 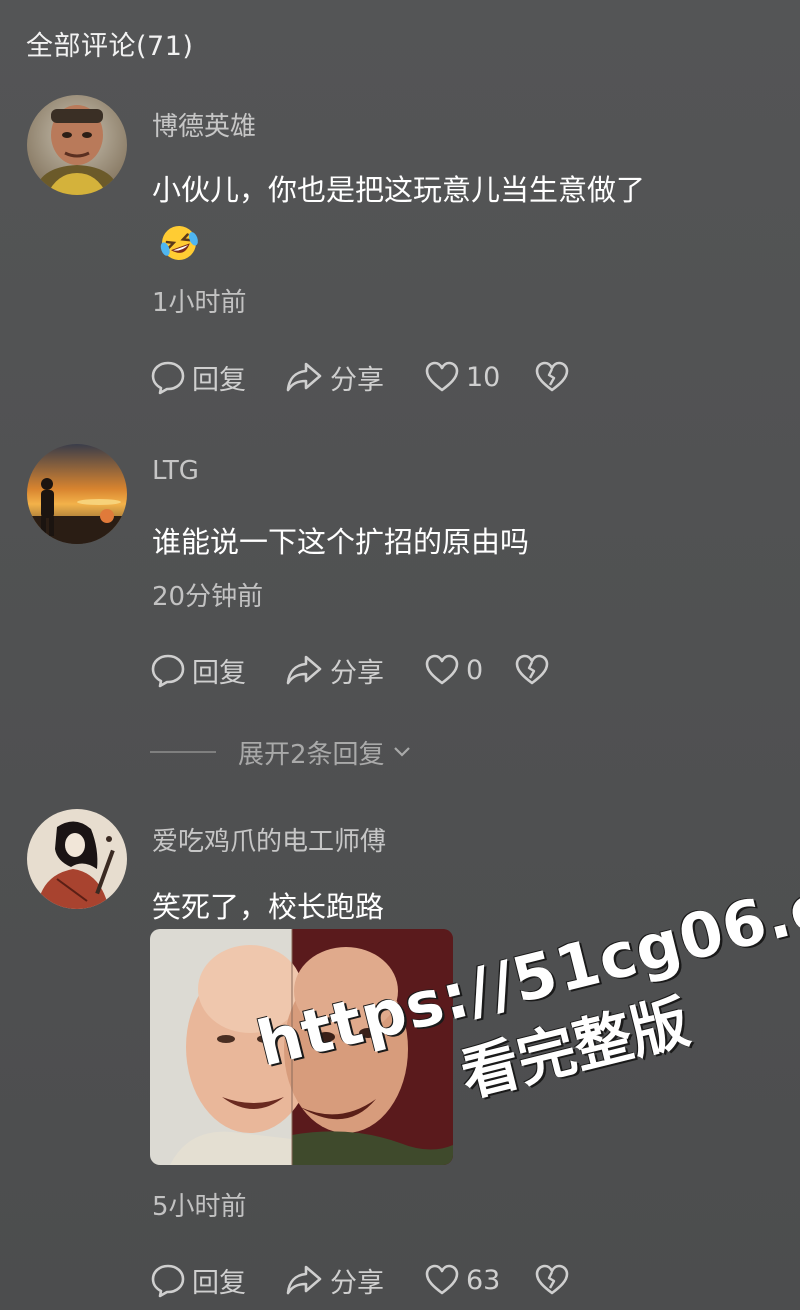 I want to click on comment-actions: 回复 分享 10, so click(x=470, y=377).